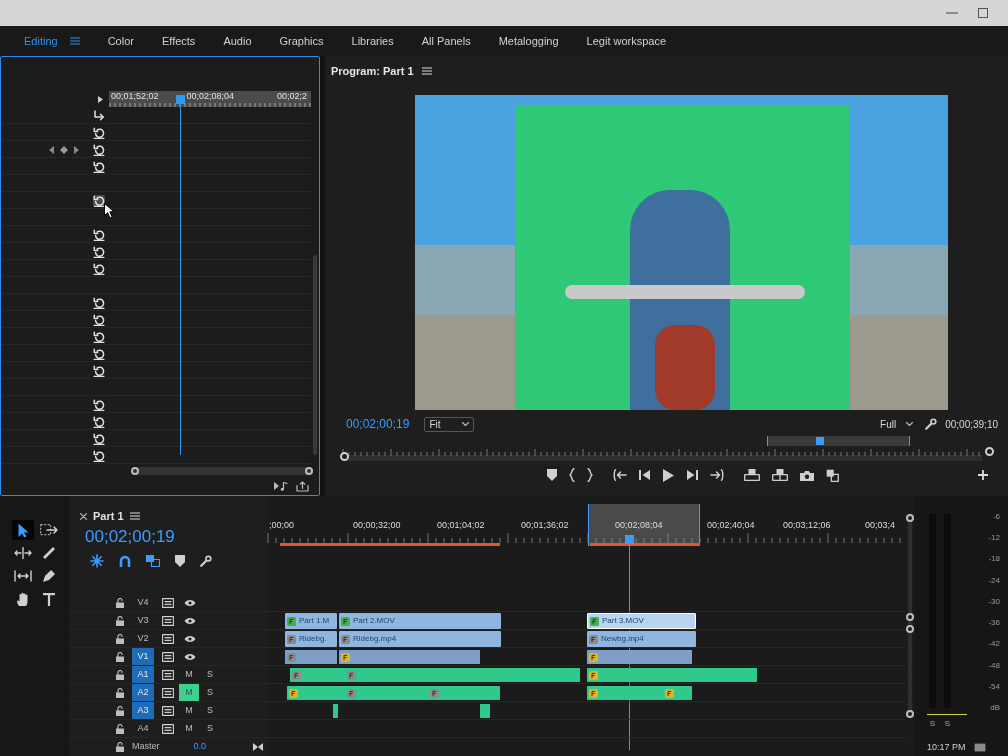 The width and height of the screenshot is (1008, 756). I want to click on video-clip: Ridebg.mp4, so click(420, 639).